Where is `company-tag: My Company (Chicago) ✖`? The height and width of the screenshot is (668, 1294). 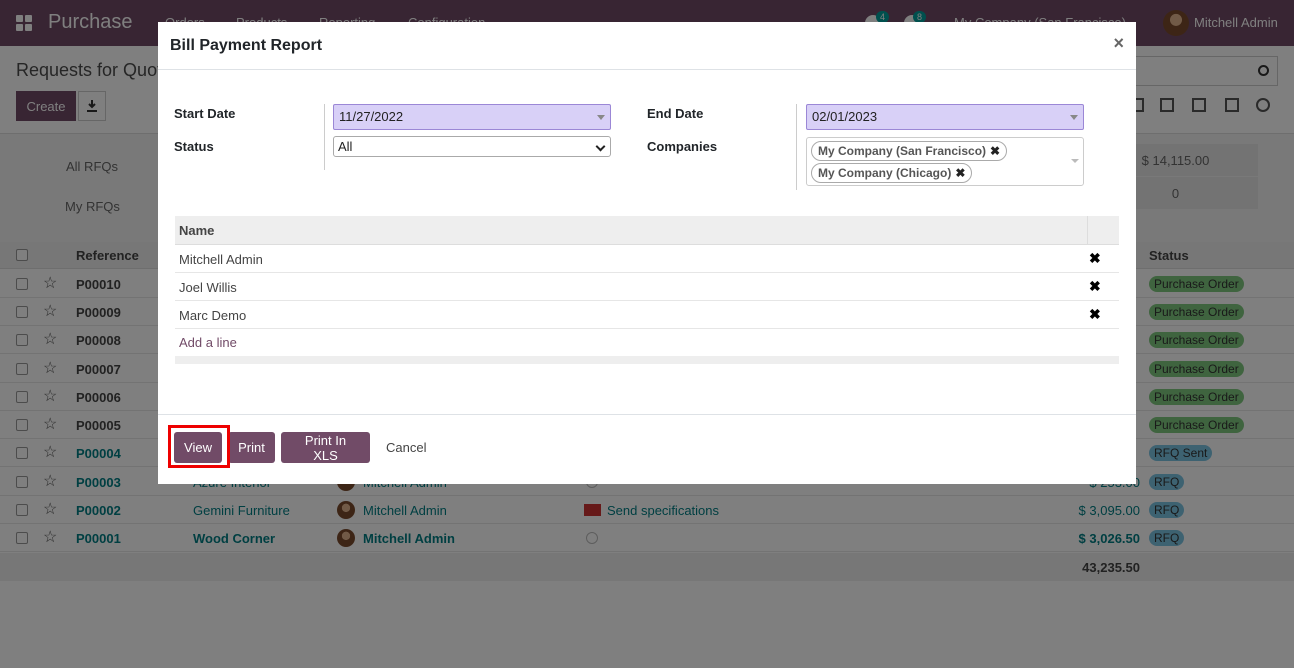 company-tag: My Company (Chicago) ✖ is located at coordinates (892, 173).